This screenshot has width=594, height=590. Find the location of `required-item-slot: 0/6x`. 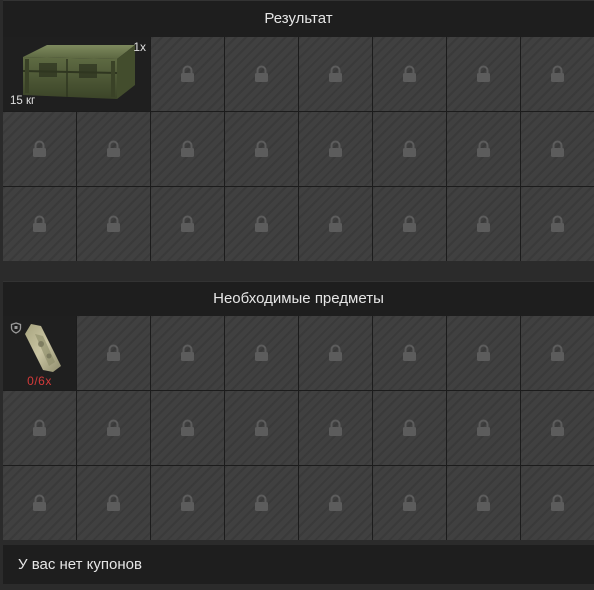

required-item-slot: 0/6x is located at coordinates (39, 353).